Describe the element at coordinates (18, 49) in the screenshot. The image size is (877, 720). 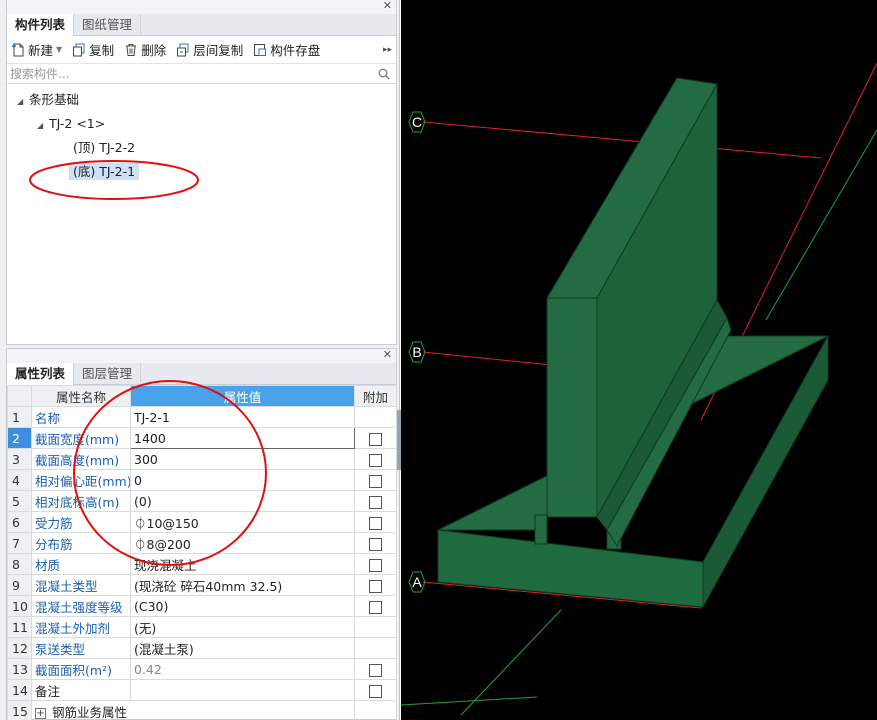
I see `new-file-icon` at that location.